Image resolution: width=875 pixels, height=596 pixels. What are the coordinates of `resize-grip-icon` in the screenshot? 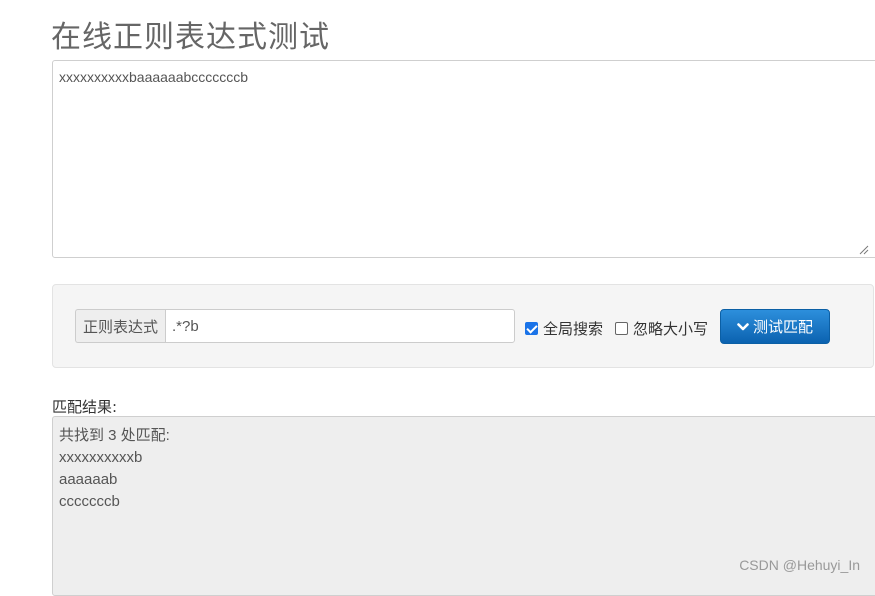 It's located at (864, 250).